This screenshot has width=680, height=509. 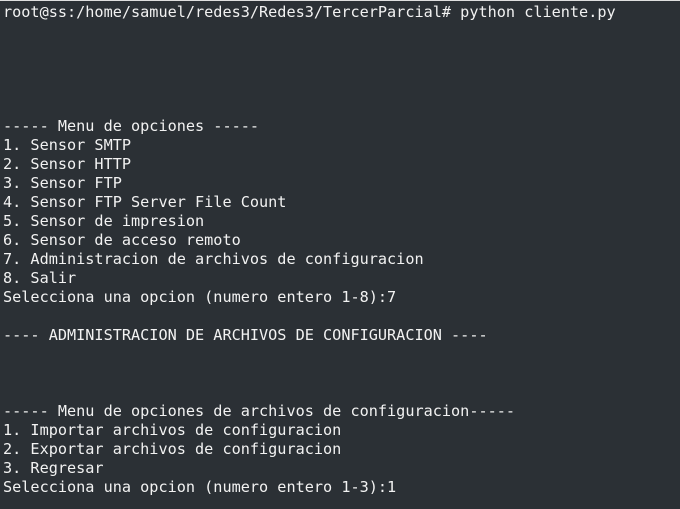 What do you see at coordinates (67, 145) in the screenshot?
I see `menu-item-1: 1. Sensor SMTP` at bounding box center [67, 145].